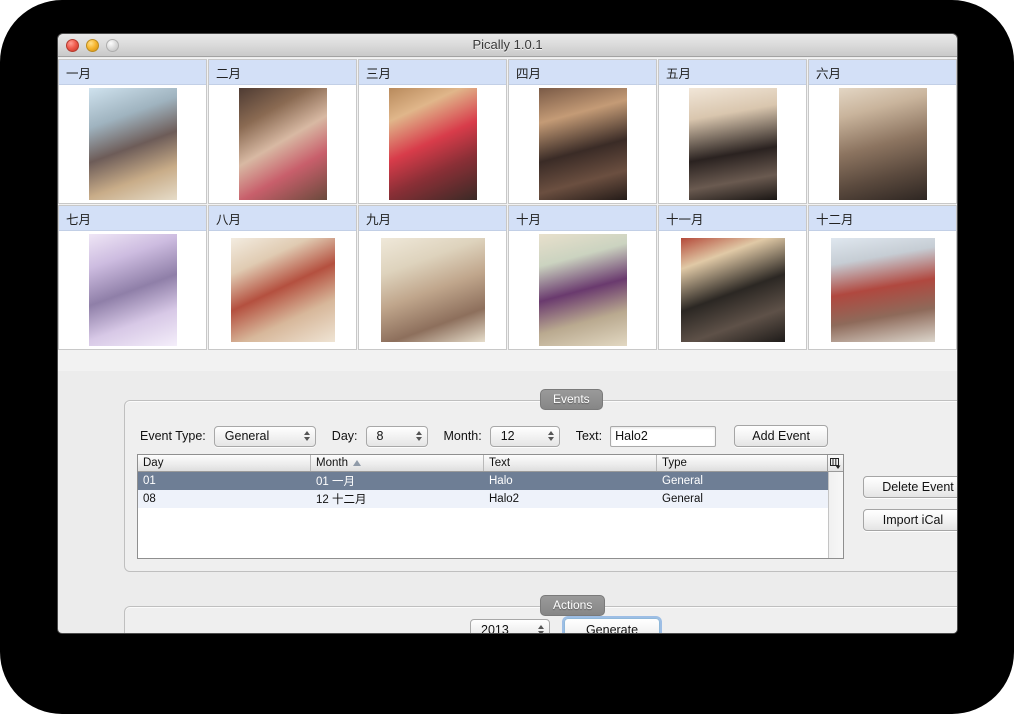 This screenshot has height=714, width=1014. What do you see at coordinates (432, 218) in the screenshot?
I see `month-label: 九月` at bounding box center [432, 218].